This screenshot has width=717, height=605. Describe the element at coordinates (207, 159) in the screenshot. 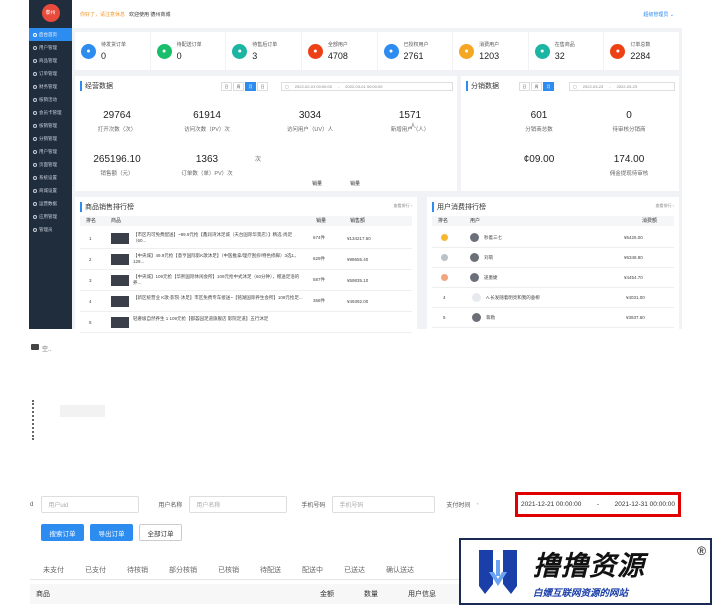

I see `ops-stat-value: 1363` at that location.